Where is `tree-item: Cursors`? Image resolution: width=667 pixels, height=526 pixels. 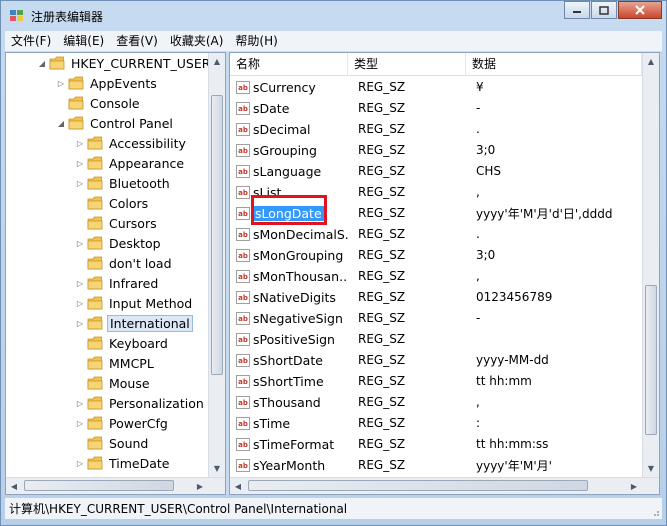 tree-item: Cursors is located at coordinates (116, 223).